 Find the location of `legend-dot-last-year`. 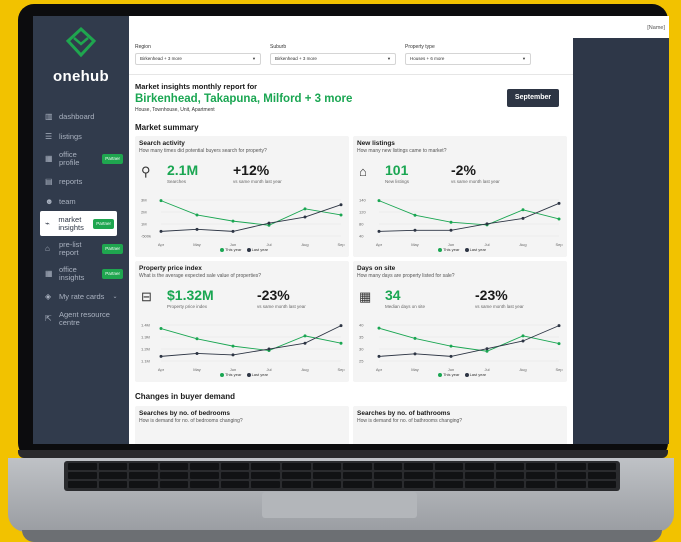

legend-dot-last-year is located at coordinates (248, 374).